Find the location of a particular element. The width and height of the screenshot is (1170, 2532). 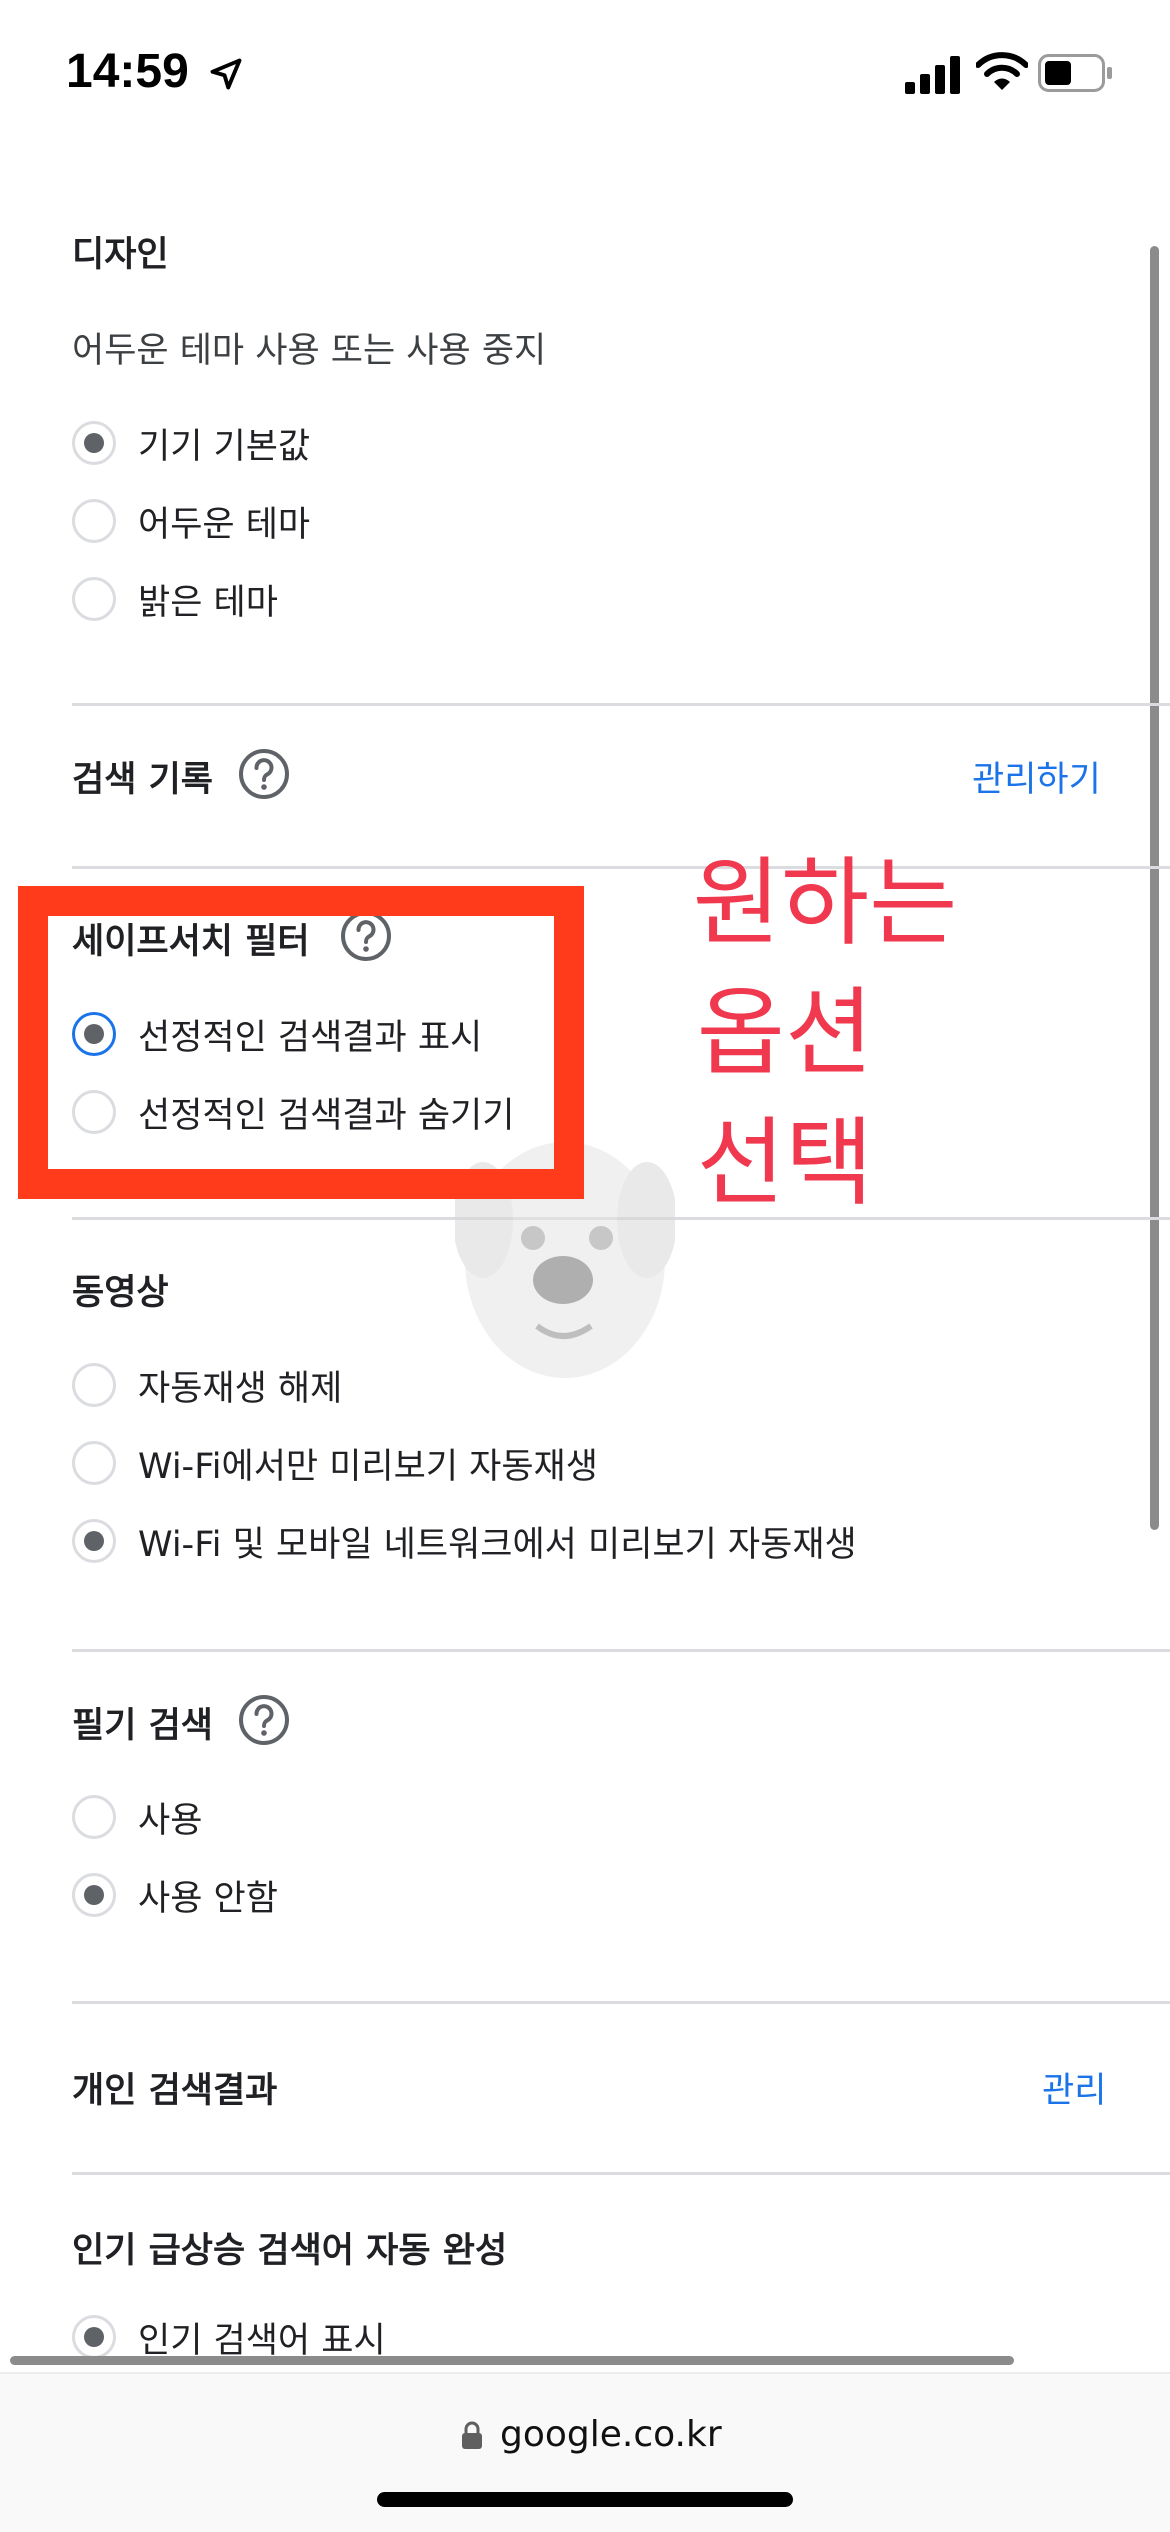

radio-label: 인기 검색어 표시 is located at coordinates (262, 2340).